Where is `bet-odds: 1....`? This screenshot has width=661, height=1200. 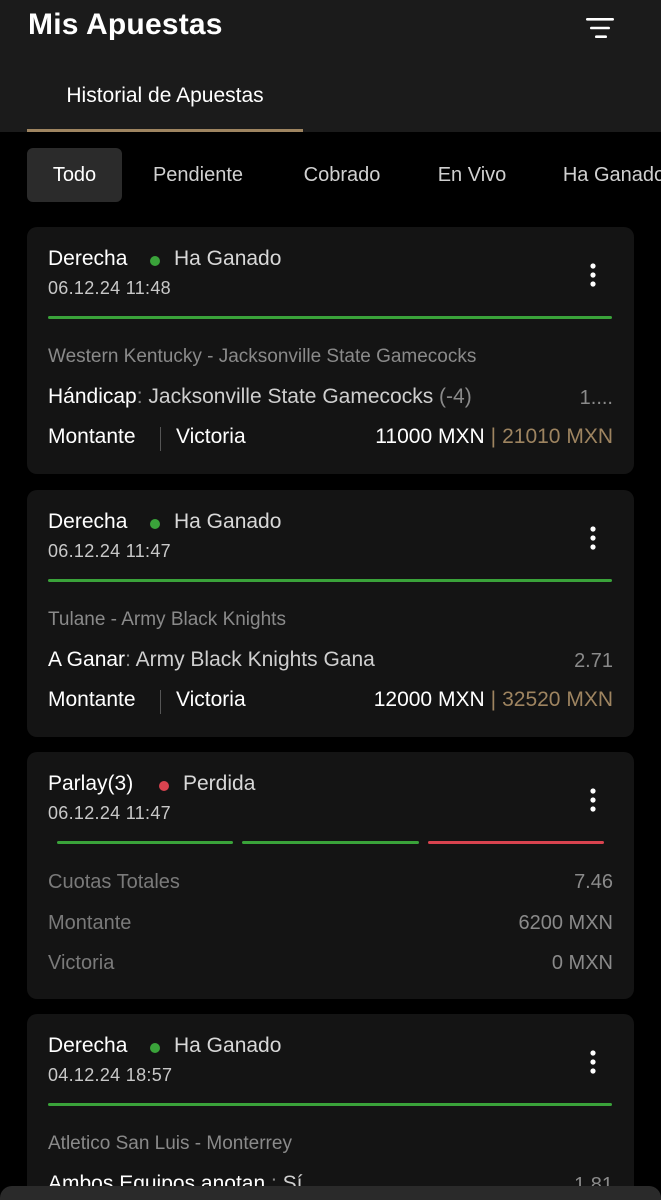 bet-odds: 1.... is located at coordinates (596, 398).